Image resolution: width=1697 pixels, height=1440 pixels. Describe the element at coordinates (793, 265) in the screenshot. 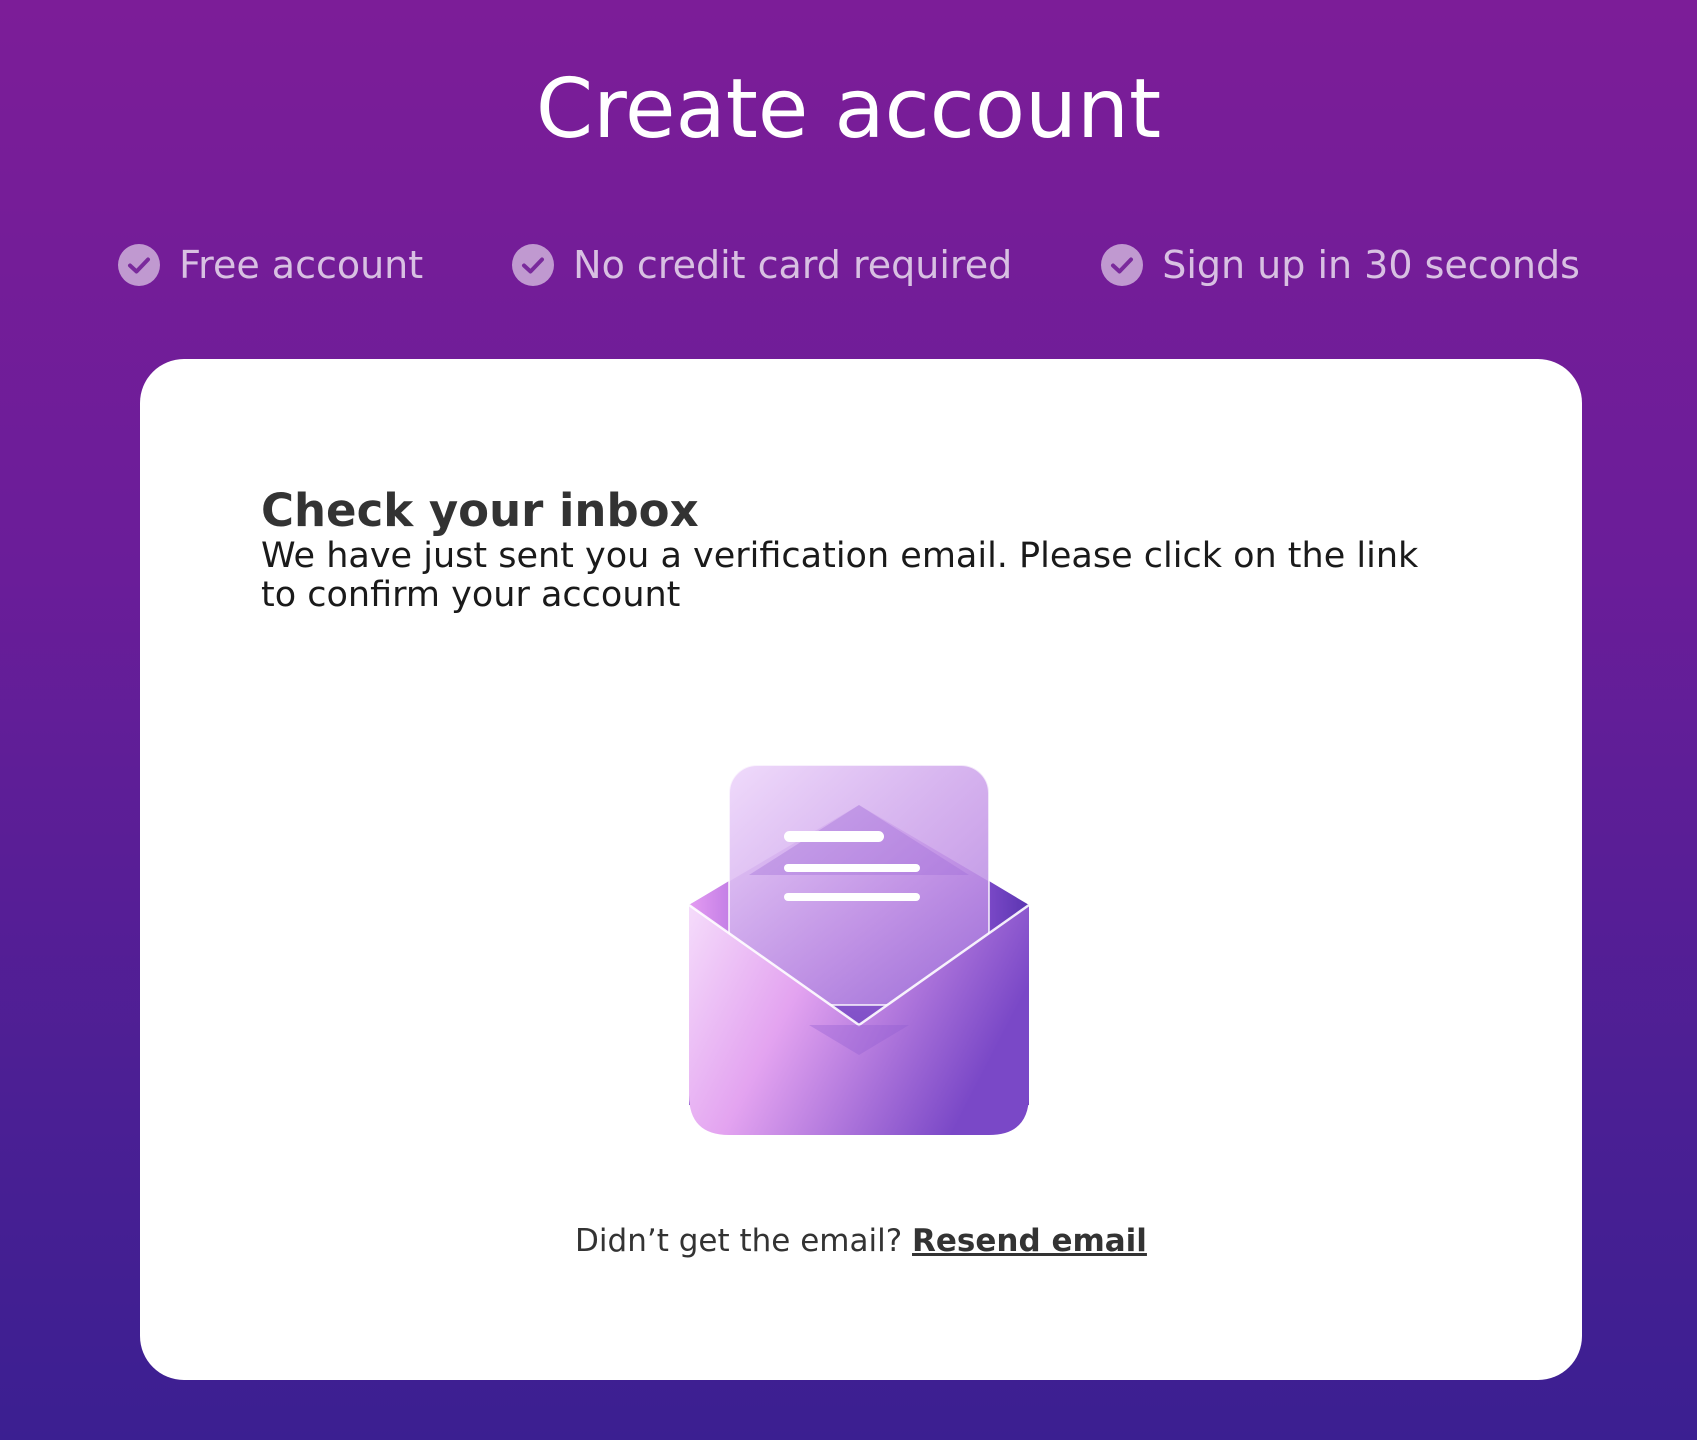

I see `feature-label: No credit card required` at that location.